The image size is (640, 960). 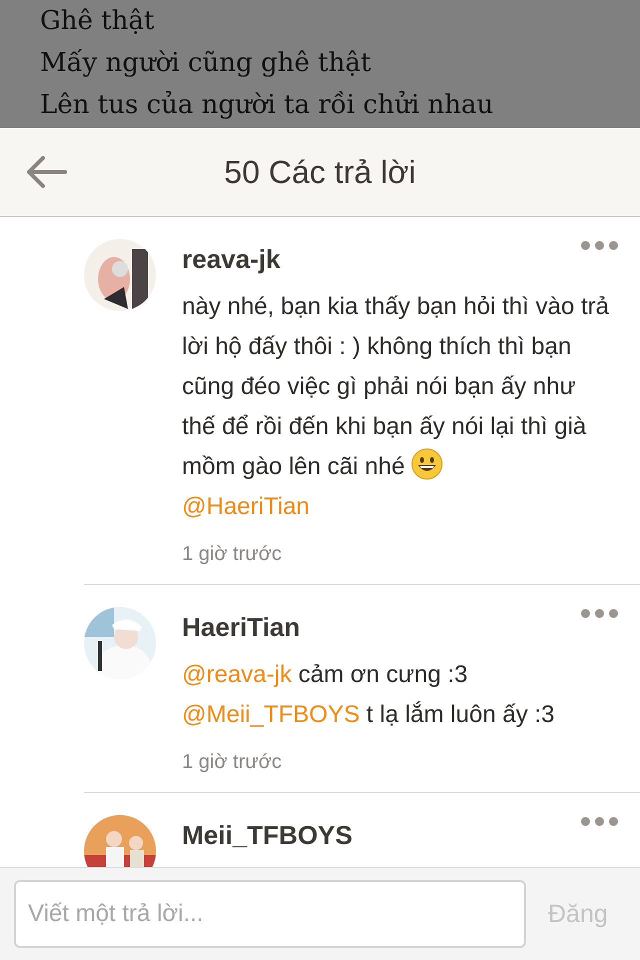 What do you see at coordinates (271, 714) in the screenshot?
I see `mention-link: @Meii_TFBOYS` at bounding box center [271, 714].